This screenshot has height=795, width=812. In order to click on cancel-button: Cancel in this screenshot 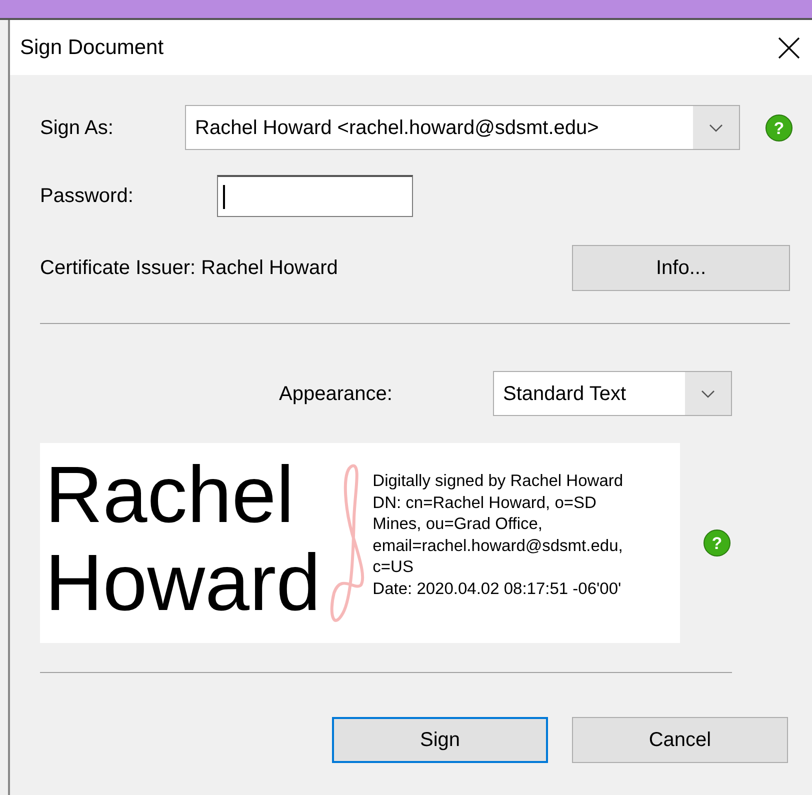, I will do `click(680, 740)`.